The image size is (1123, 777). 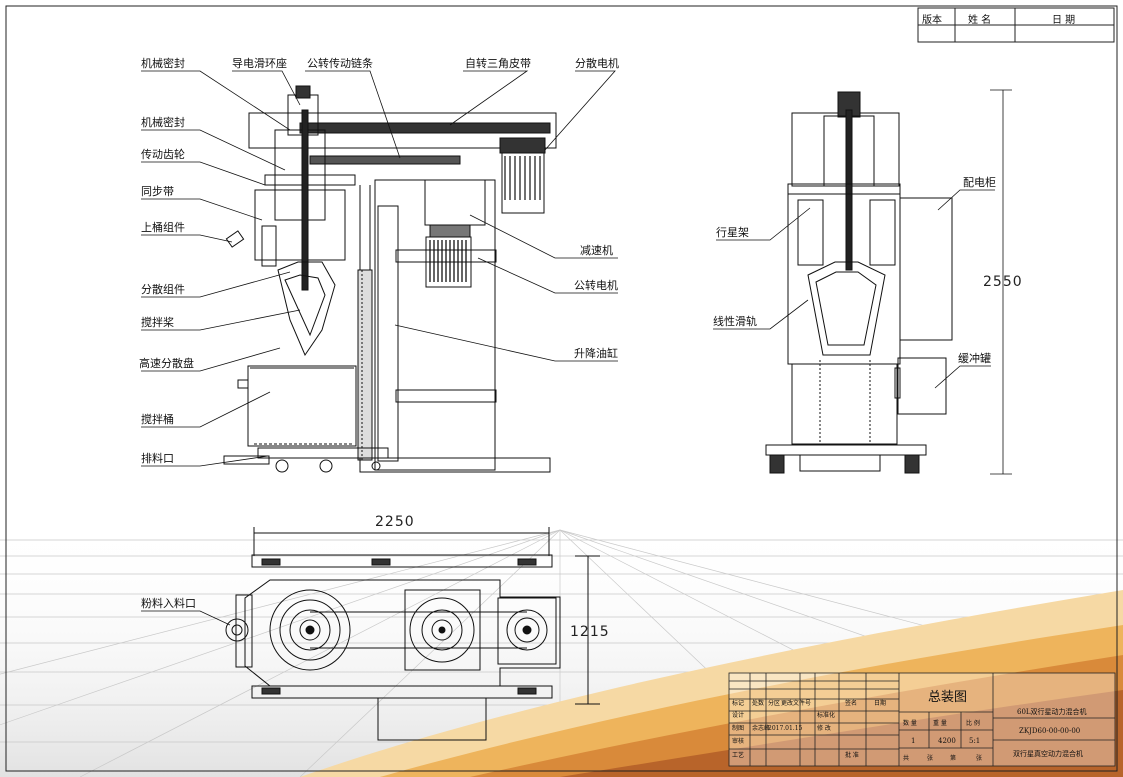 What do you see at coordinates (166, 363) in the screenshot?
I see `callout-high-speed-disc: 高速分散盘` at bounding box center [166, 363].